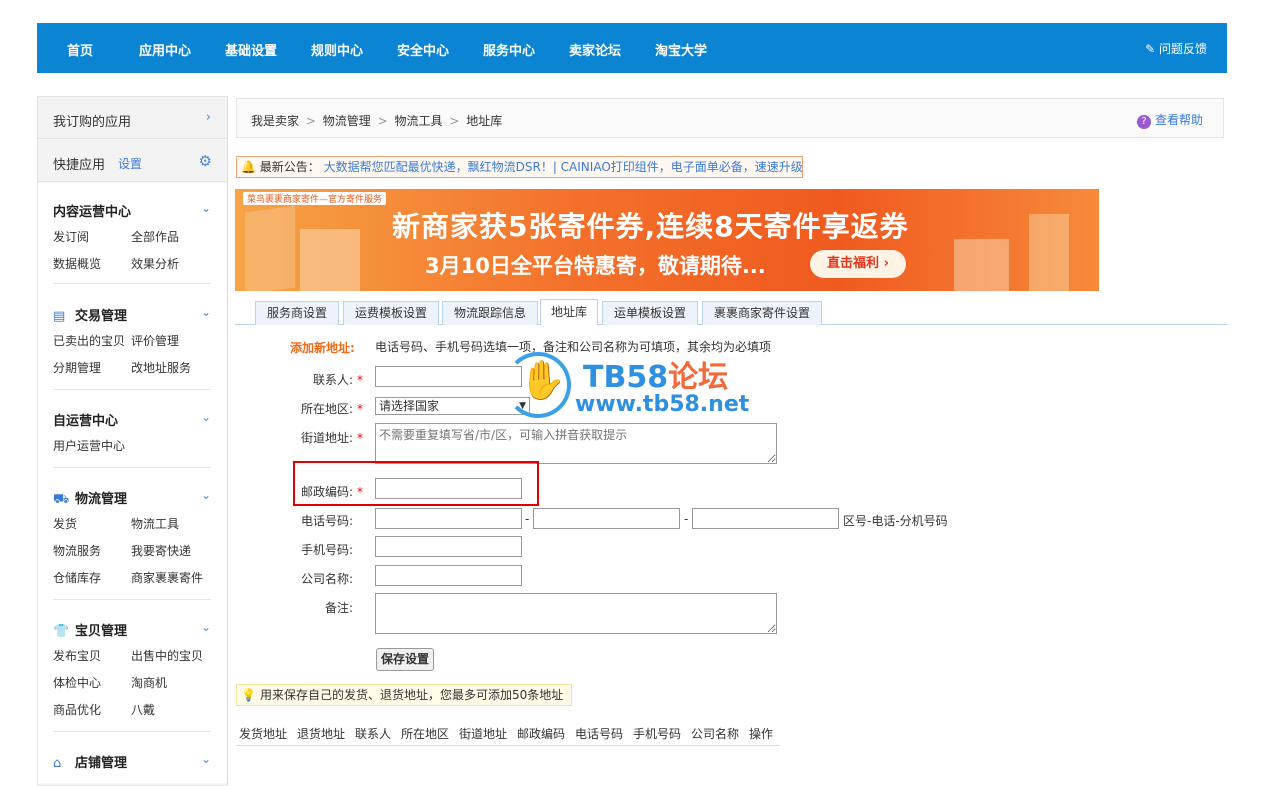  Describe the element at coordinates (541, 734) in the screenshot. I see `table-header: 邮政编码` at that location.